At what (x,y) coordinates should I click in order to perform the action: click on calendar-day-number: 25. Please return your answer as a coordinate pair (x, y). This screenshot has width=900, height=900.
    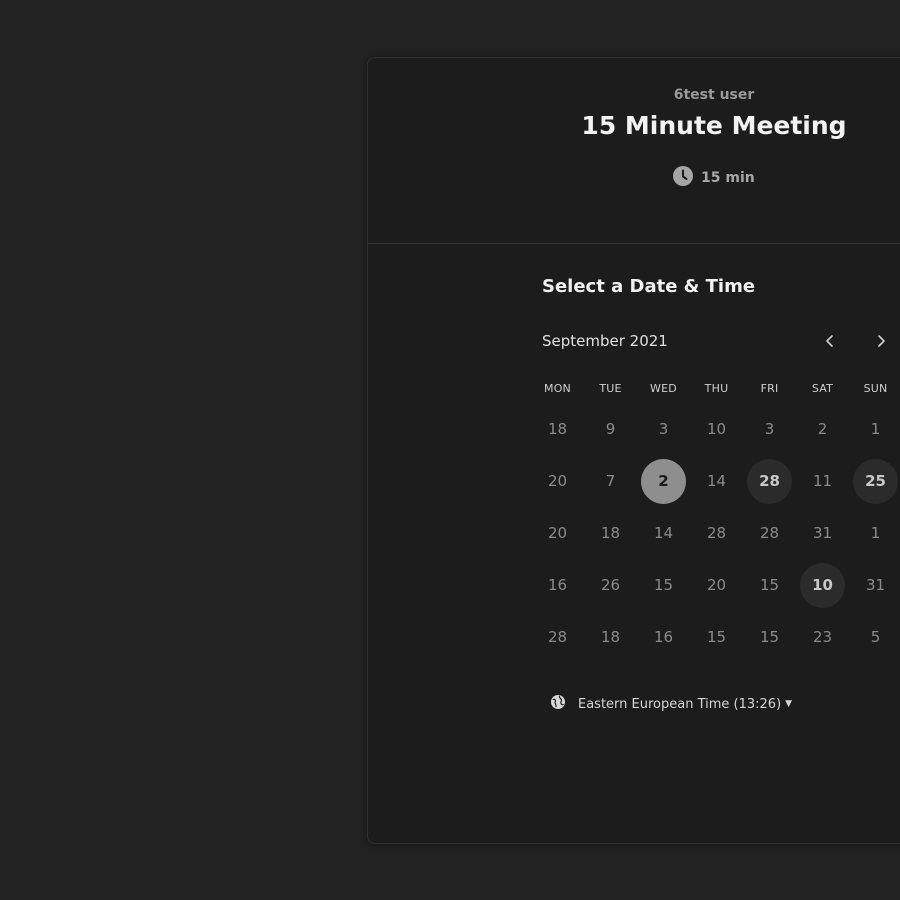
    Looking at the image, I should click on (875, 481).